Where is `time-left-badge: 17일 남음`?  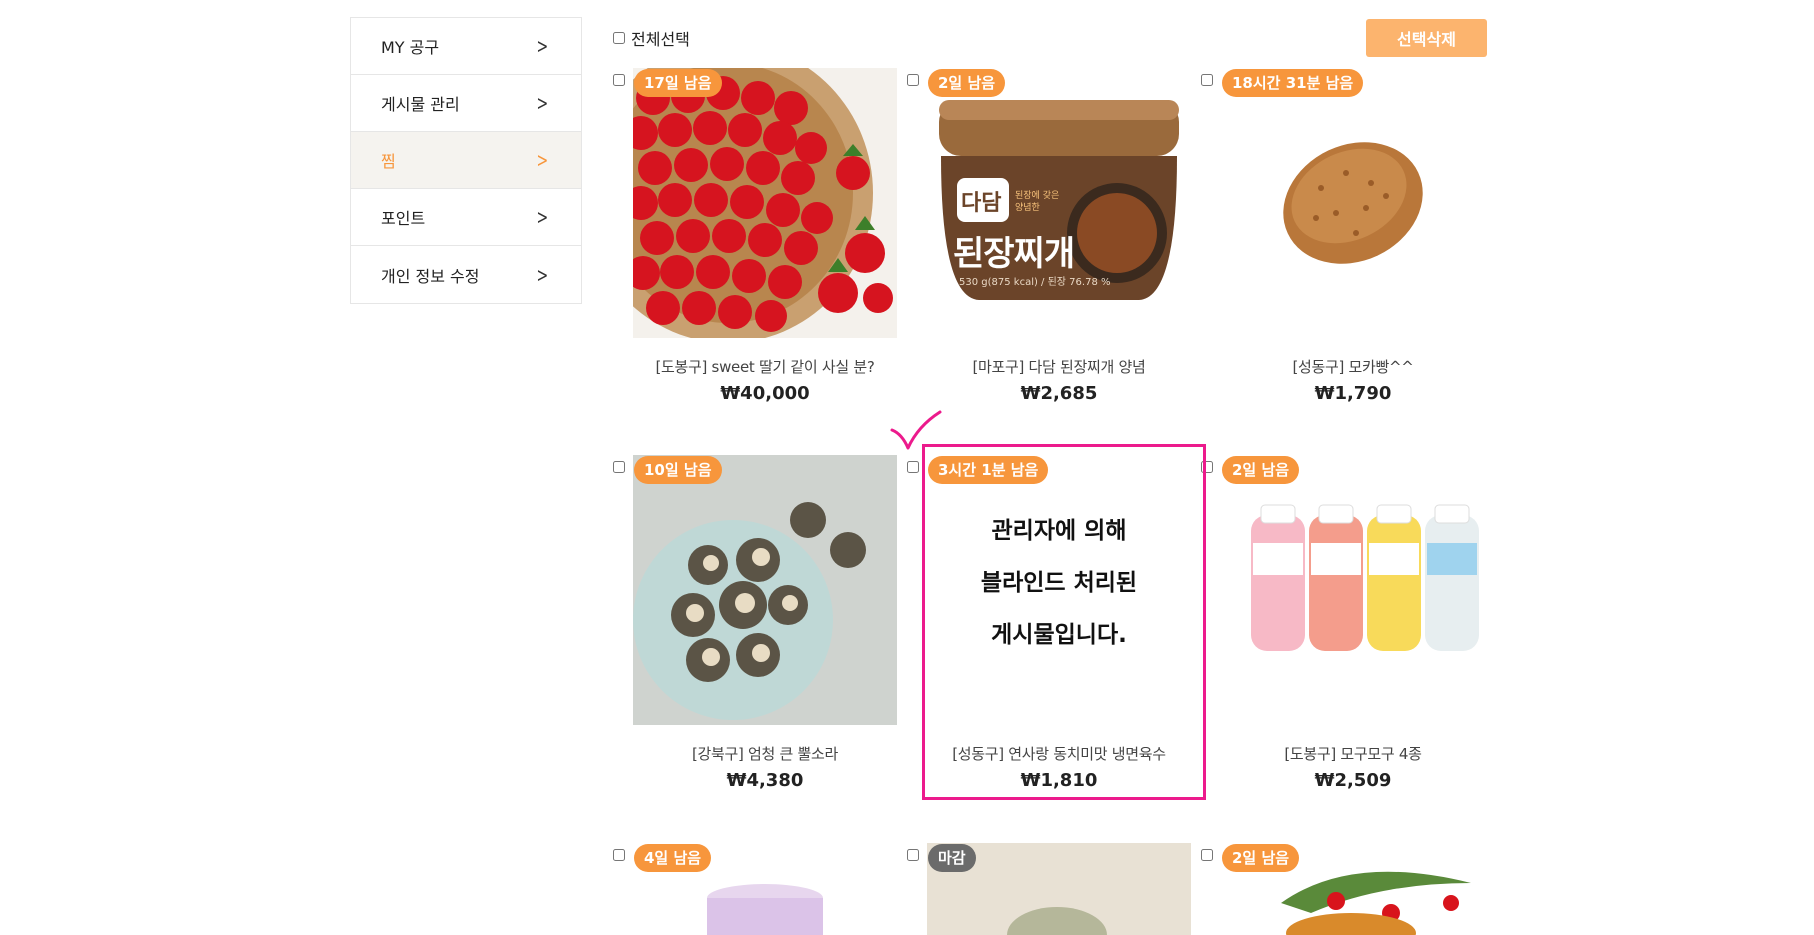 time-left-badge: 17일 남음 is located at coordinates (678, 83).